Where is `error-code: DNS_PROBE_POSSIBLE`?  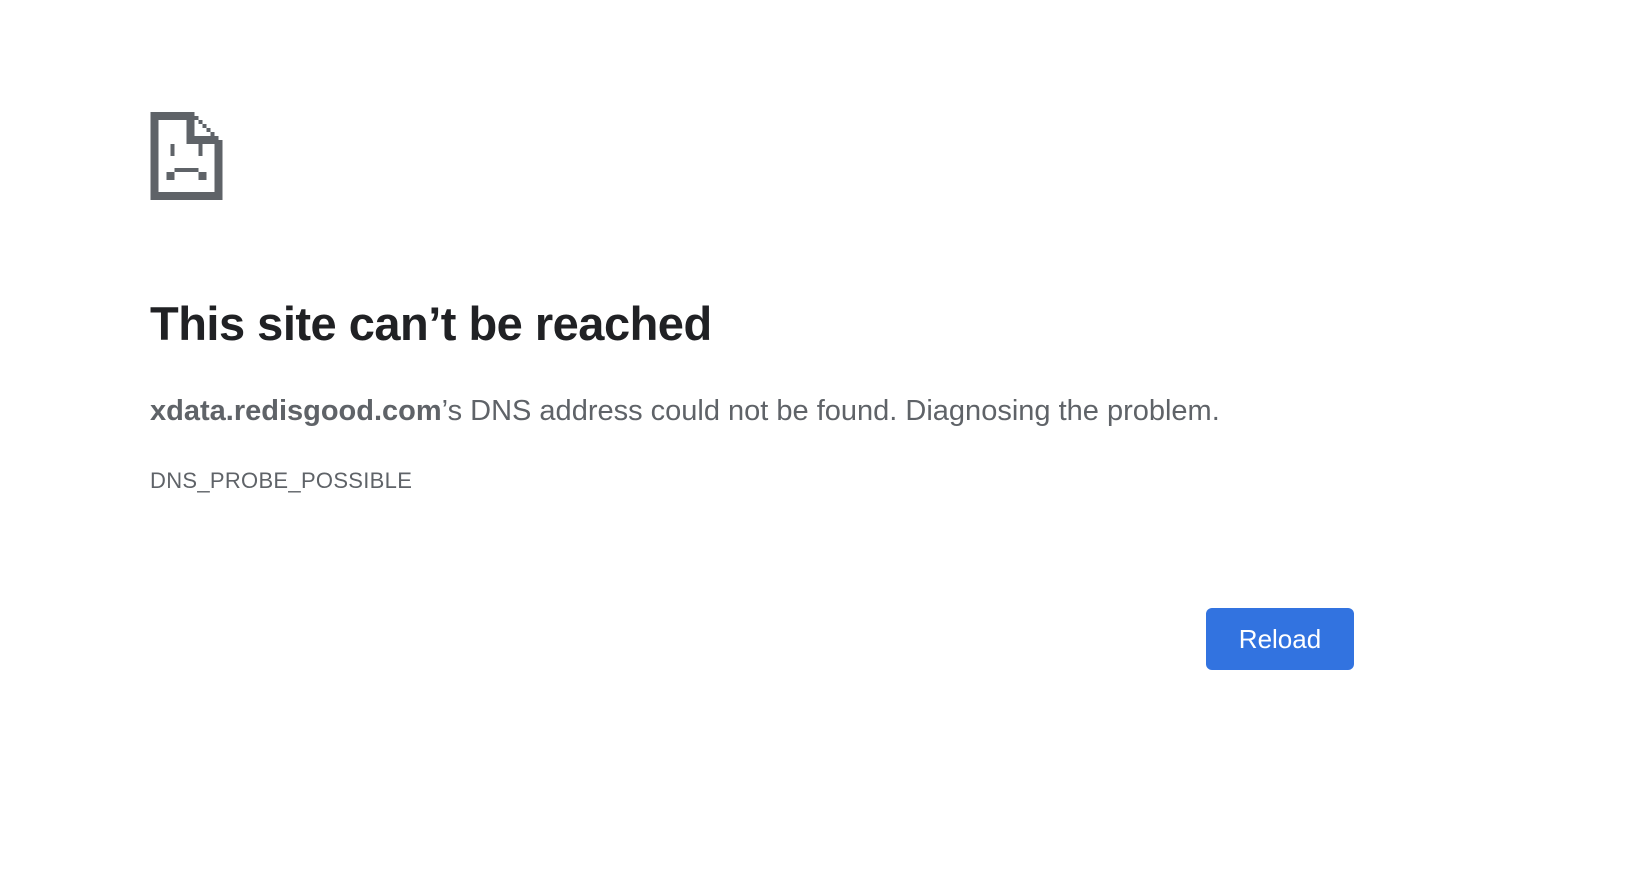 error-code: DNS_PROBE_POSSIBLE is located at coordinates (281, 480).